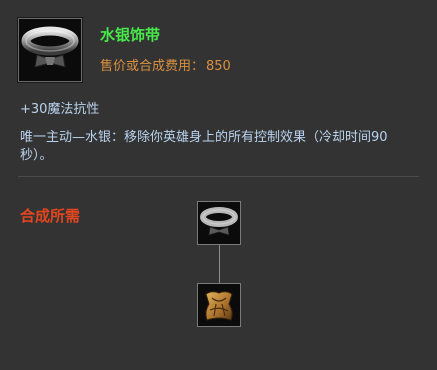 This screenshot has height=370, width=437. What do you see at coordinates (50, 216) in the screenshot?
I see `recipe-title: 合成所需` at bounding box center [50, 216].